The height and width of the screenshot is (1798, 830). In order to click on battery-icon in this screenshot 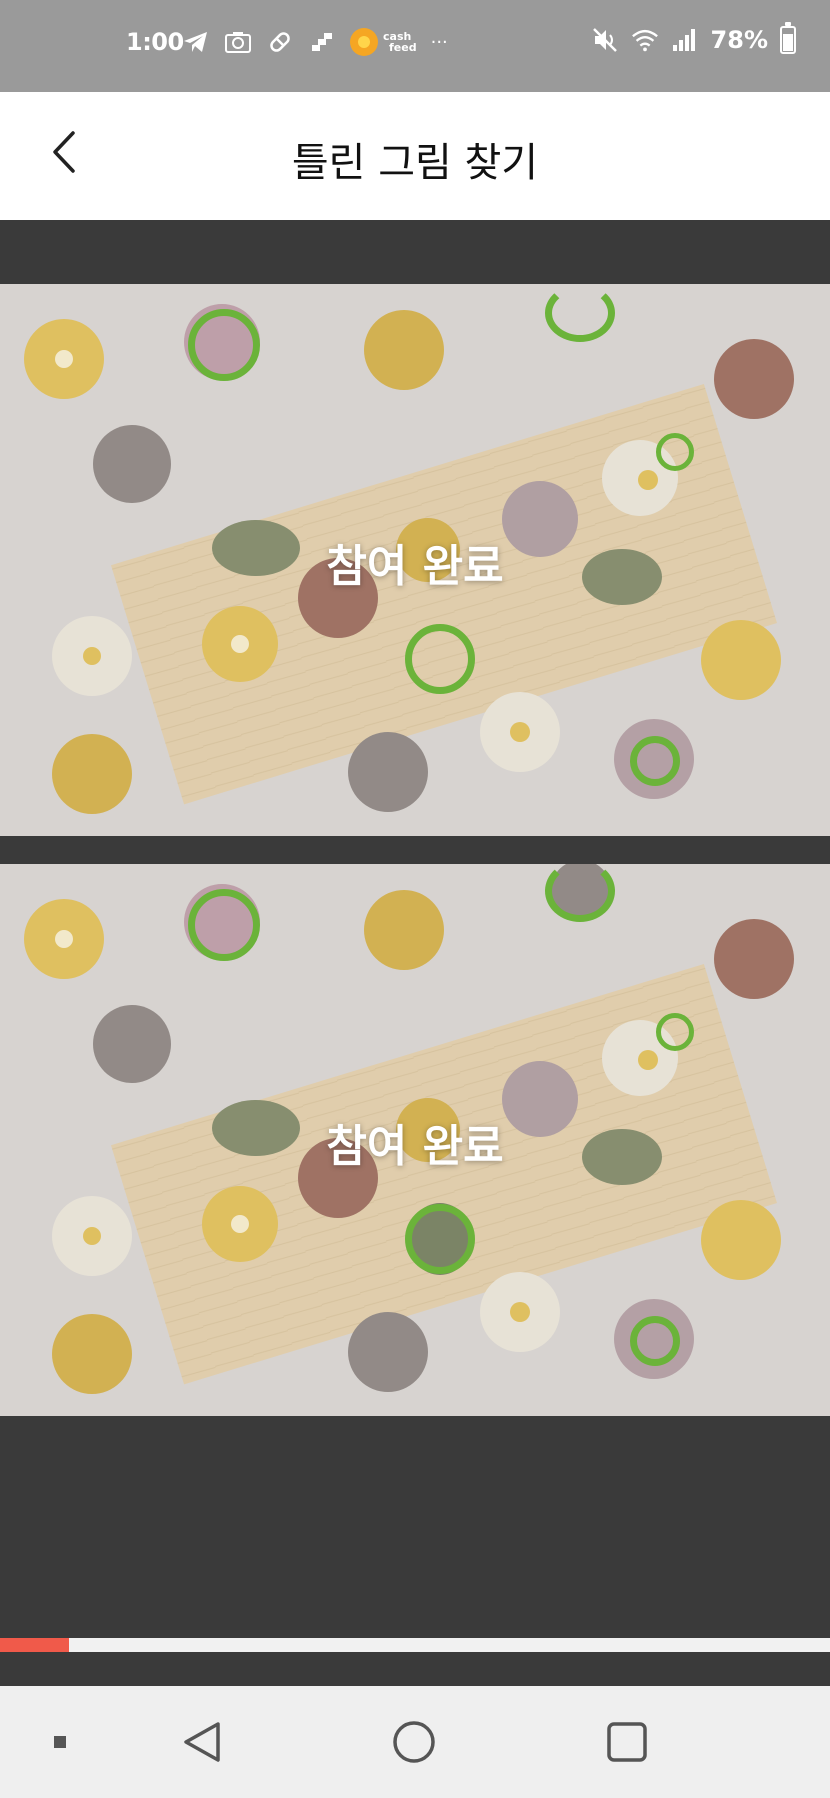, I will do `click(788, 38)`.